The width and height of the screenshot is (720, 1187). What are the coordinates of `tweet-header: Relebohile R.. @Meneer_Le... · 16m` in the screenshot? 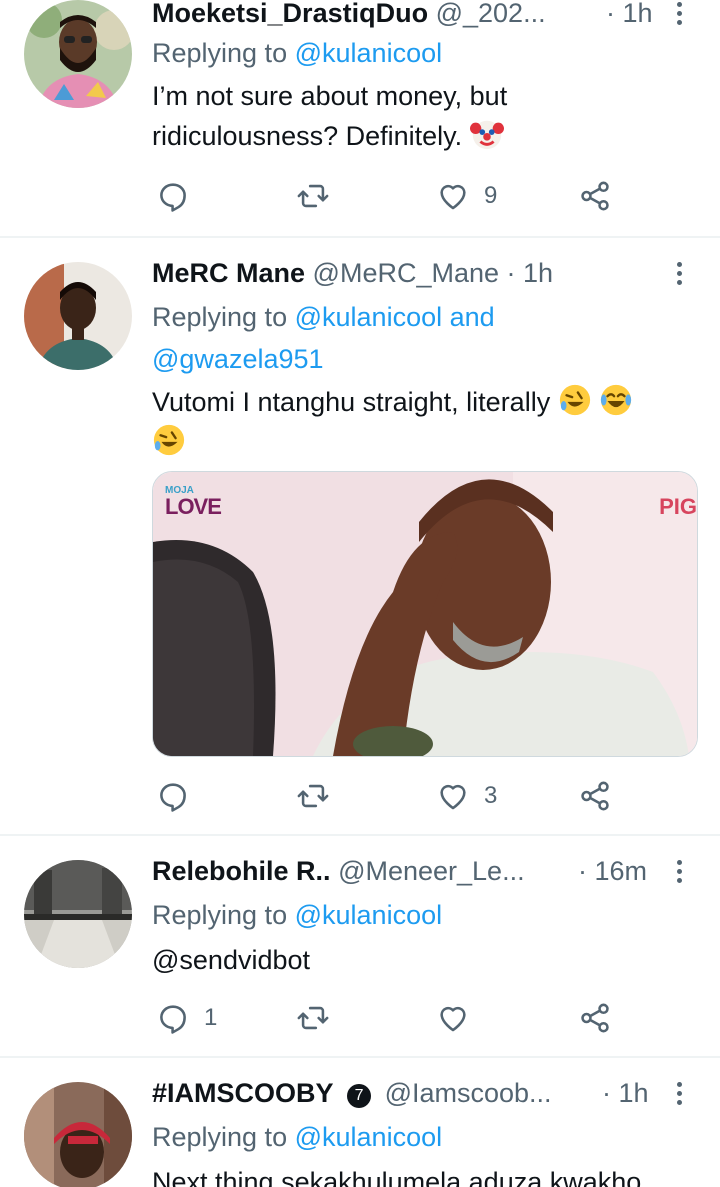 It's located at (426, 871).